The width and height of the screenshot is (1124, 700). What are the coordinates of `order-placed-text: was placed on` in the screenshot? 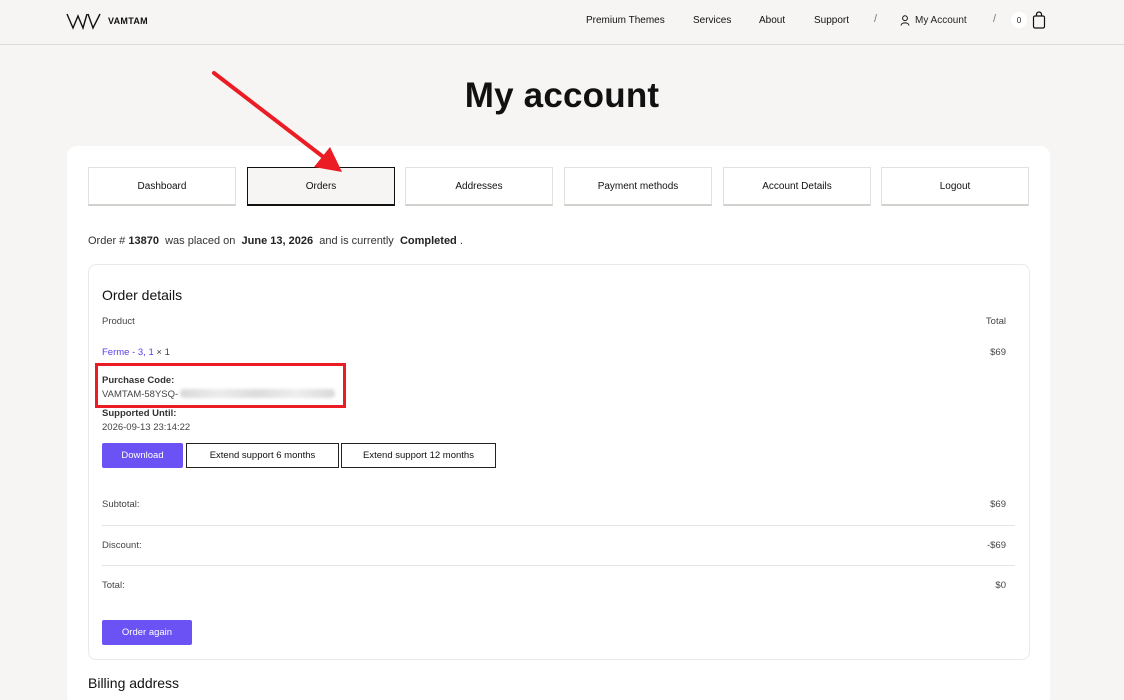 It's located at (200, 241).